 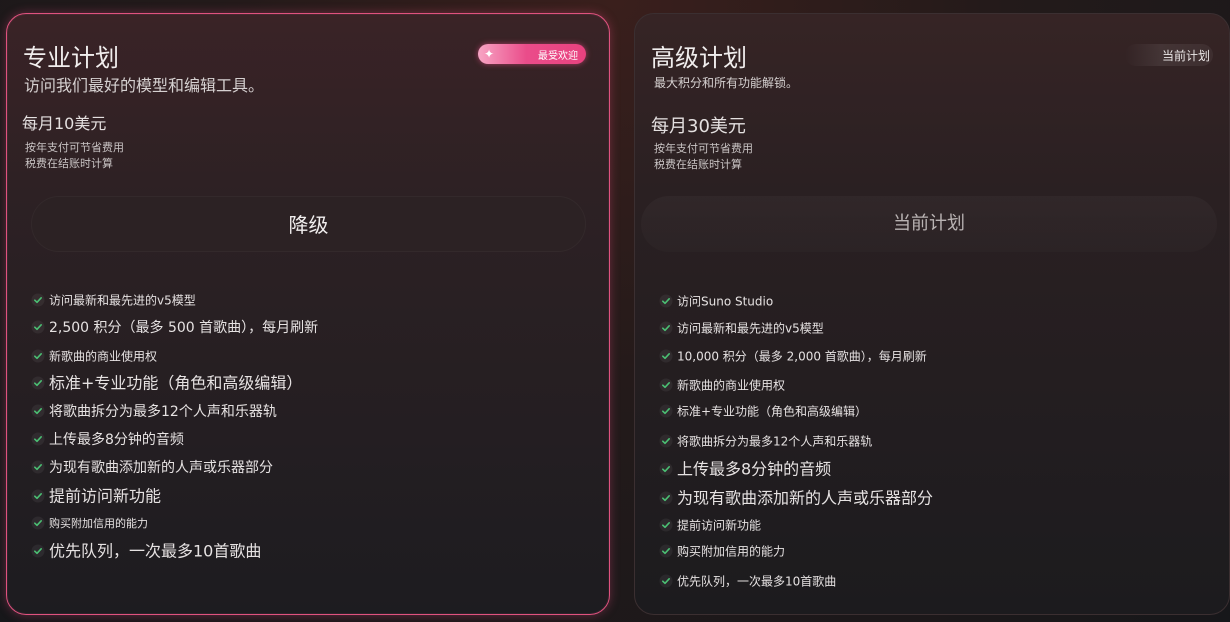 What do you see at coordinates (184, 328) in the screenshot?
I see `feature-label: 2,500 积分（最多 500 首歌曲），每月刷新` at bounding box center [184, 328].